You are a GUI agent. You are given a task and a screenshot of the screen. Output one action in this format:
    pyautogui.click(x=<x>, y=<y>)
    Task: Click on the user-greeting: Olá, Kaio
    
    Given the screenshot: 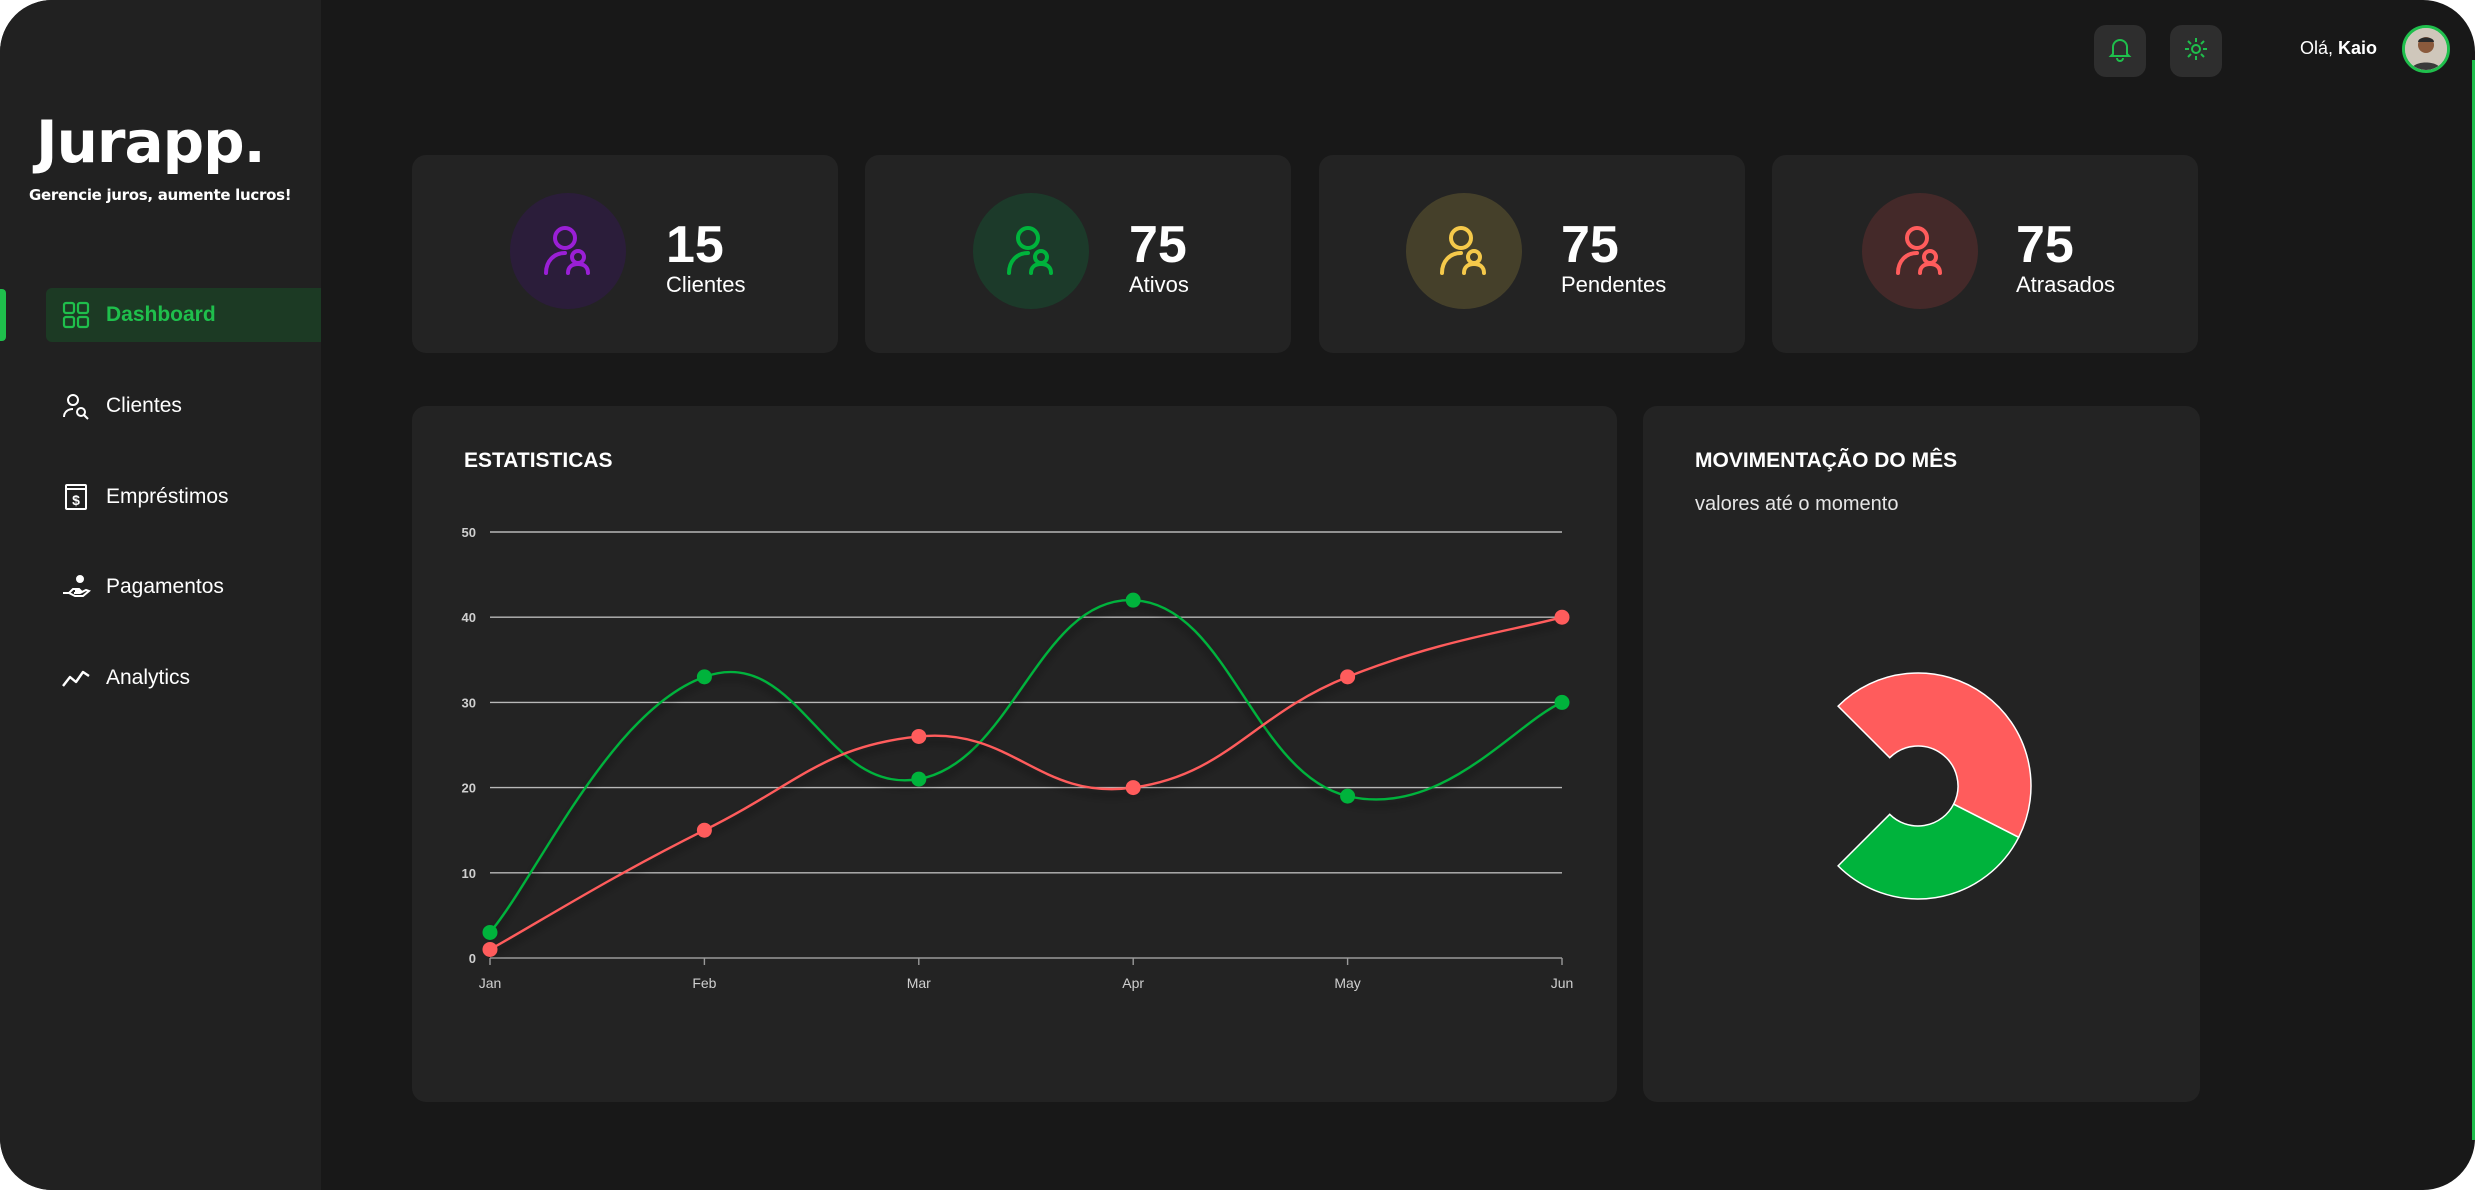 What is the action you would take?
    pyautogui.click(x=2339, y=48)
    